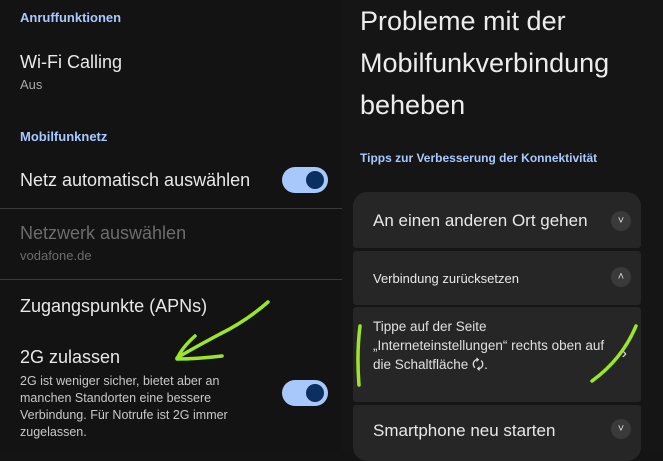  I want to click on annotation-bracket-left, so click(359, 355).